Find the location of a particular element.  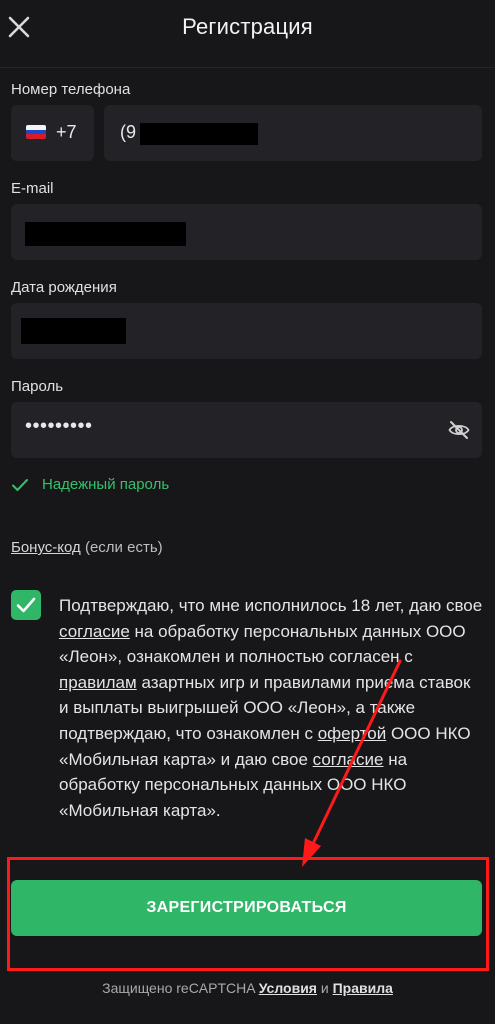

consent-link: согласие is located at coordinates (94, 631).